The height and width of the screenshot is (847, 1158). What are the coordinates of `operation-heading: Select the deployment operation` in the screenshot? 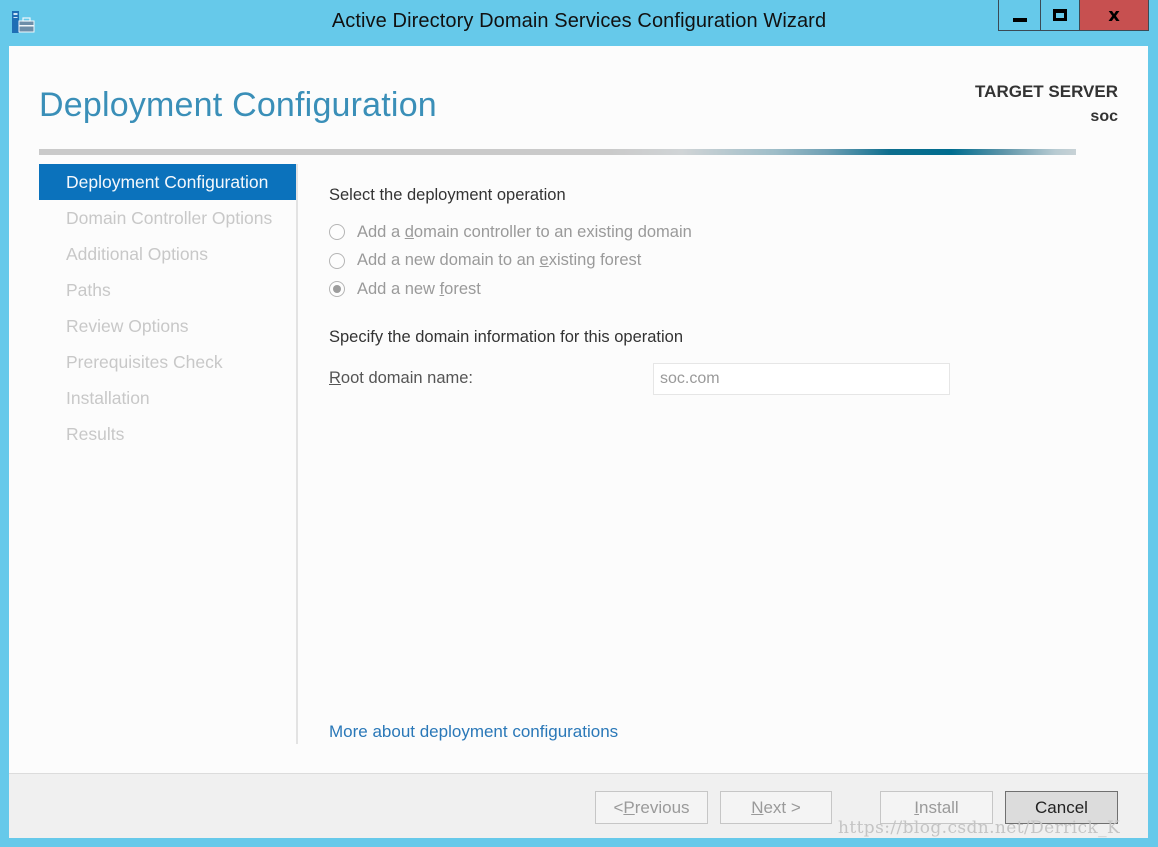 It's located at (447, 195).